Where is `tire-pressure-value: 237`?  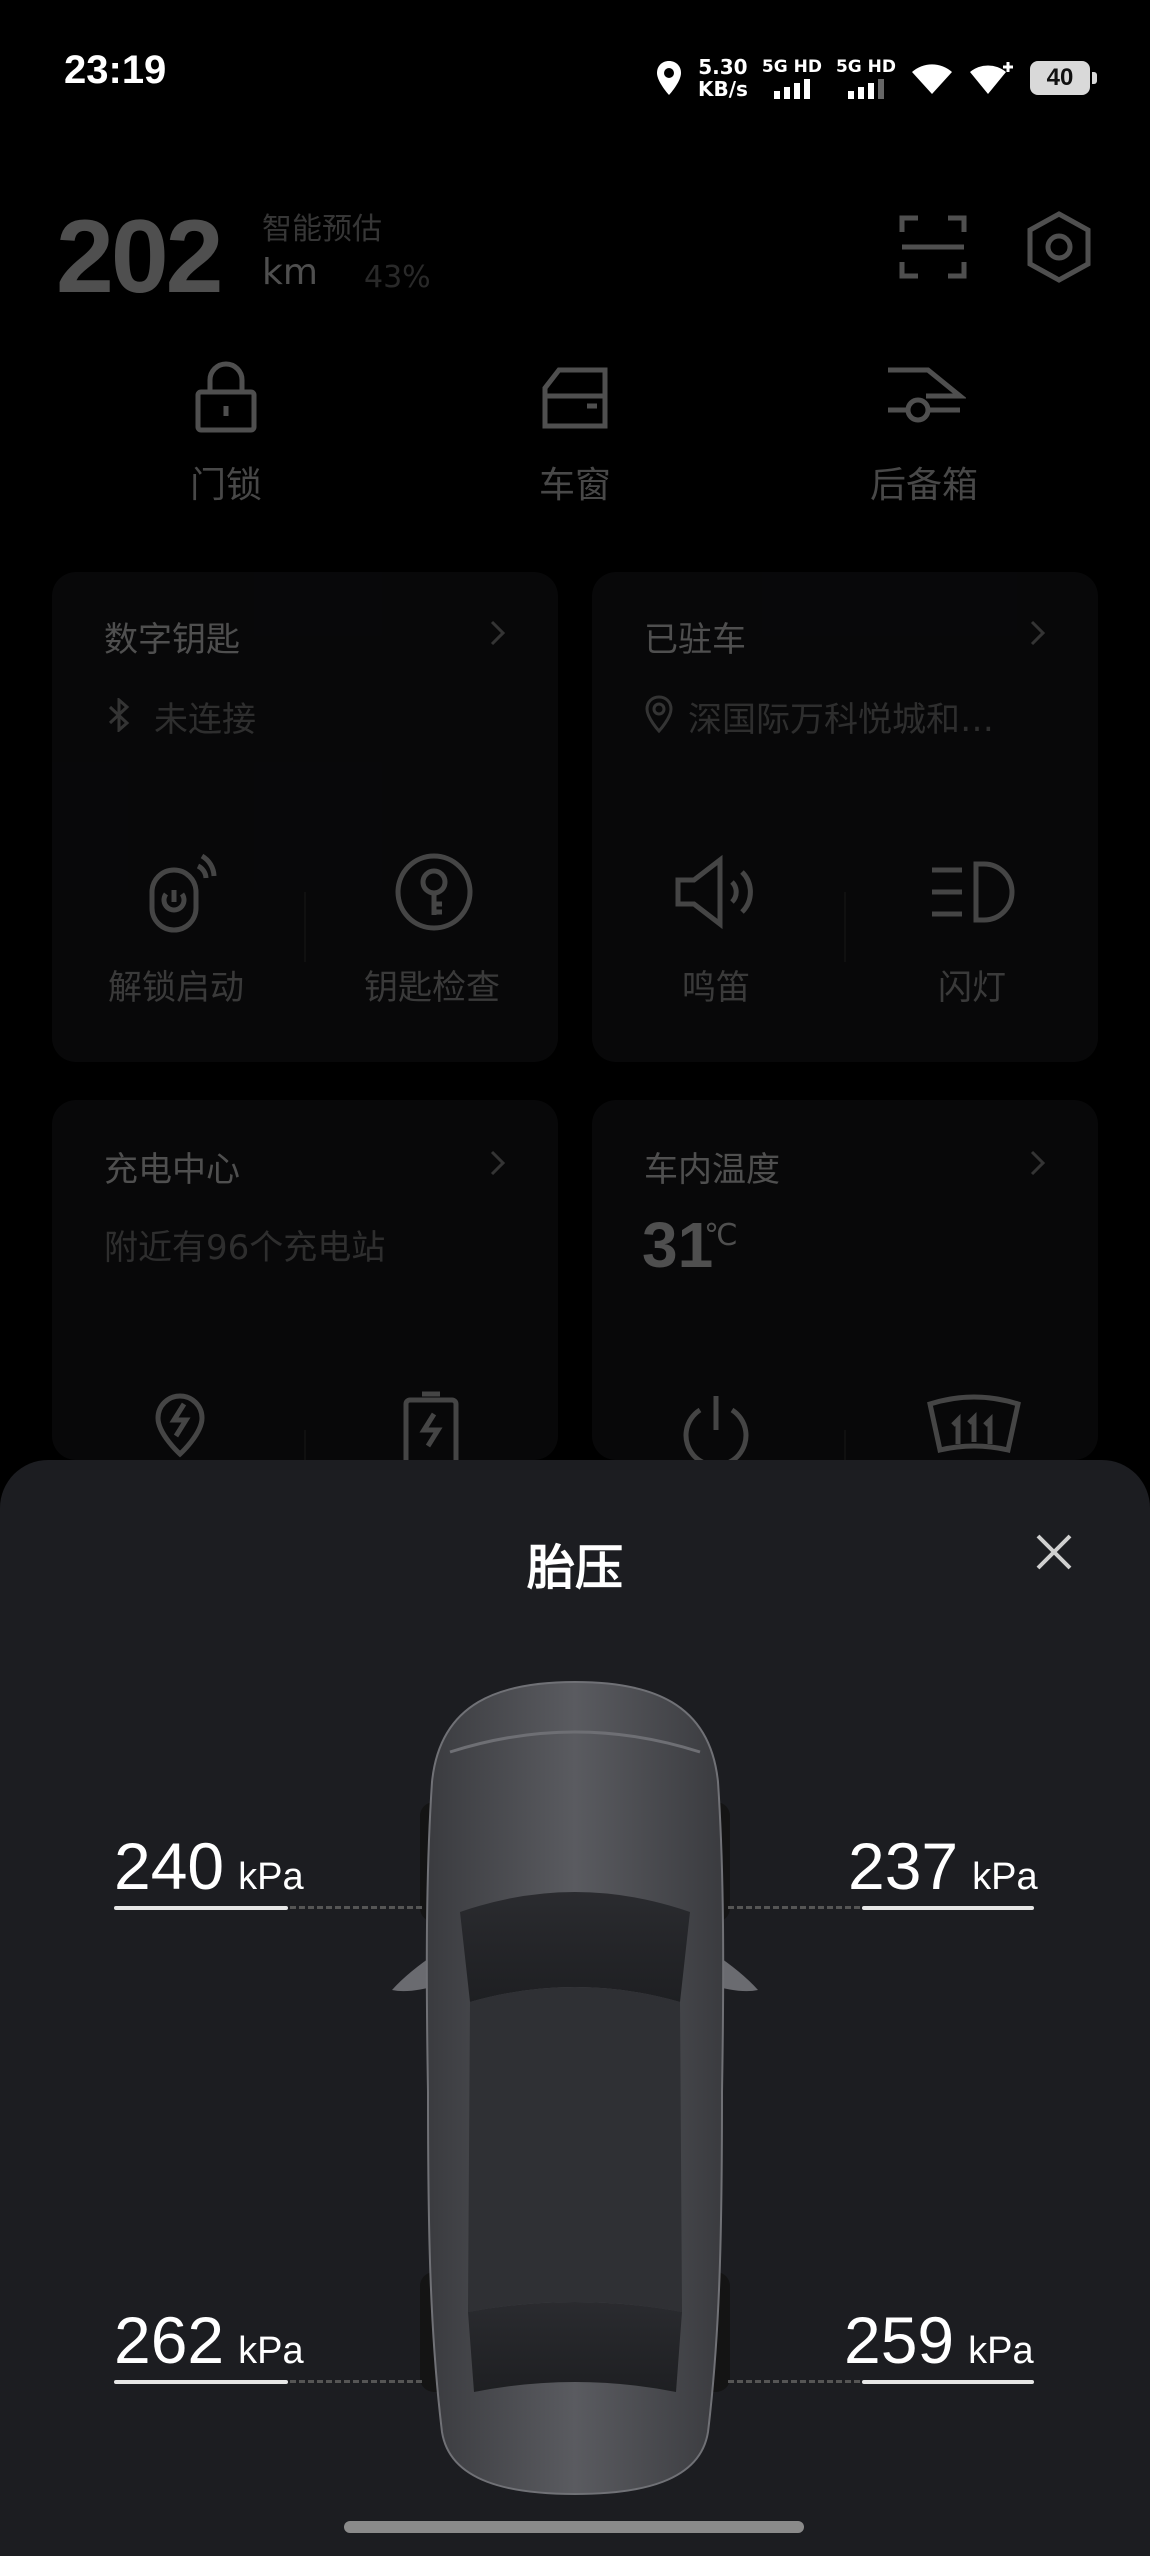
tire-pressure-value: 237 is located at coordinates (903, 1866).